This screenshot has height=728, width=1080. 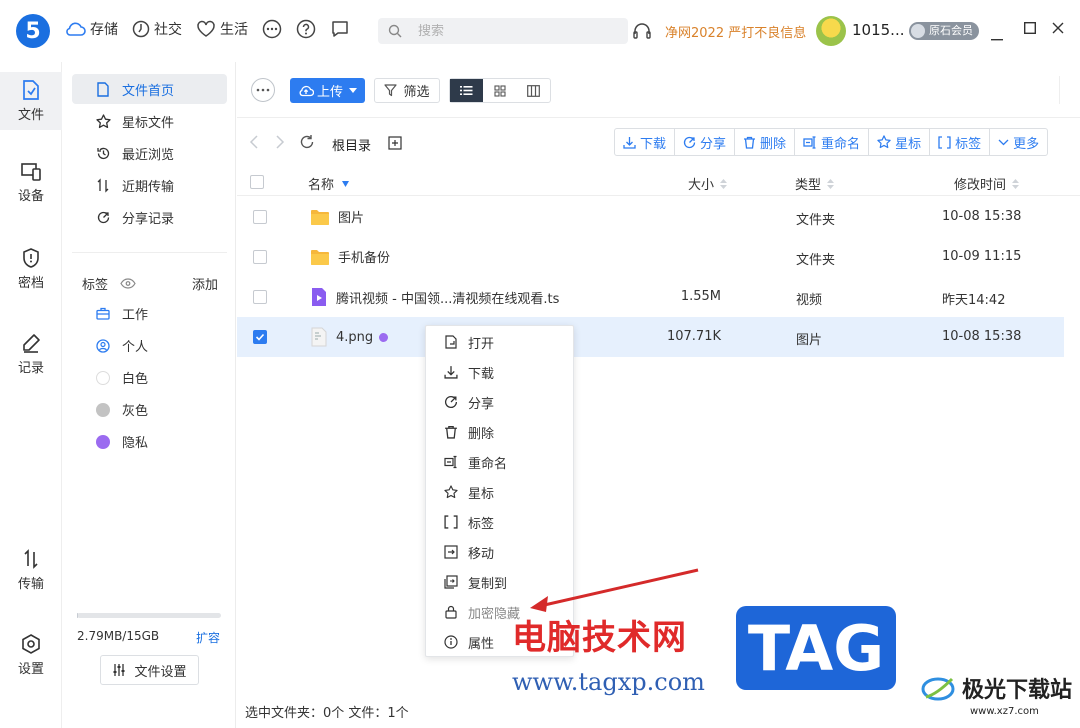 What do you see at coordinates (1030, 29) in the screenshot?
I see `maximize-button` at bounding box center [1030, 29].